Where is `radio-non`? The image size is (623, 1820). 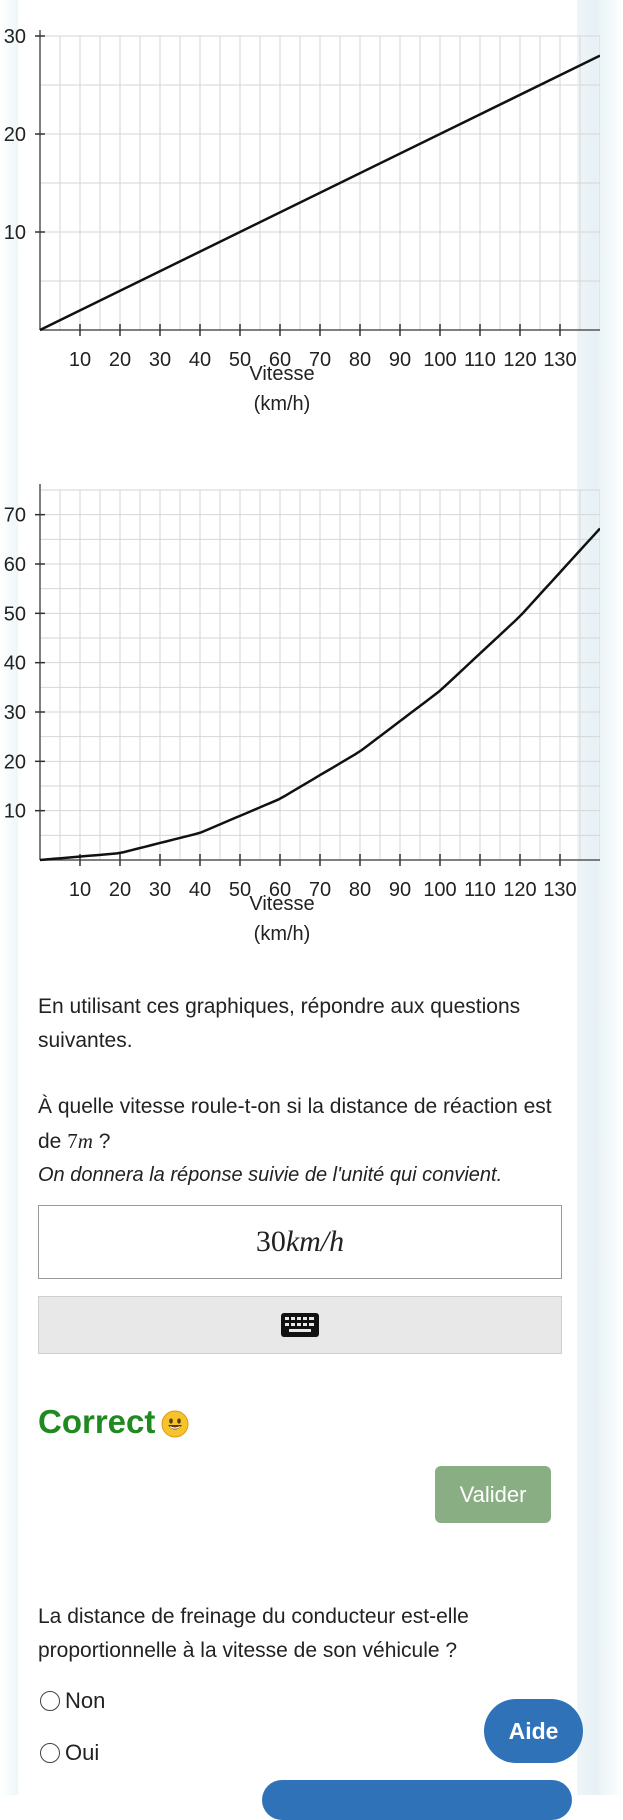 radio-non is located at coordinates (50, 1701).